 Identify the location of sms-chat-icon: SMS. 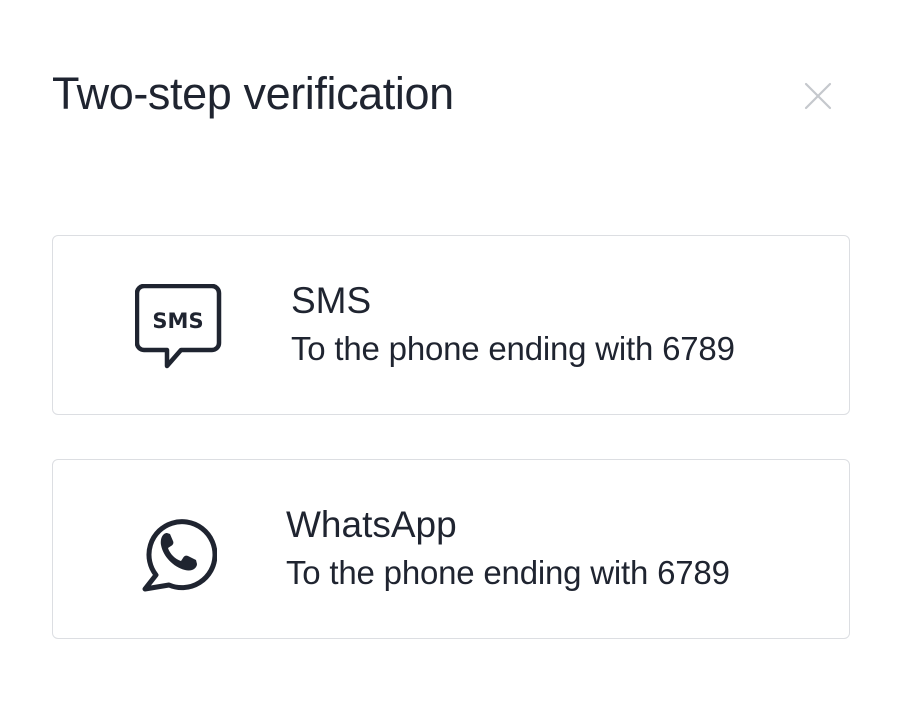
(178, 326).